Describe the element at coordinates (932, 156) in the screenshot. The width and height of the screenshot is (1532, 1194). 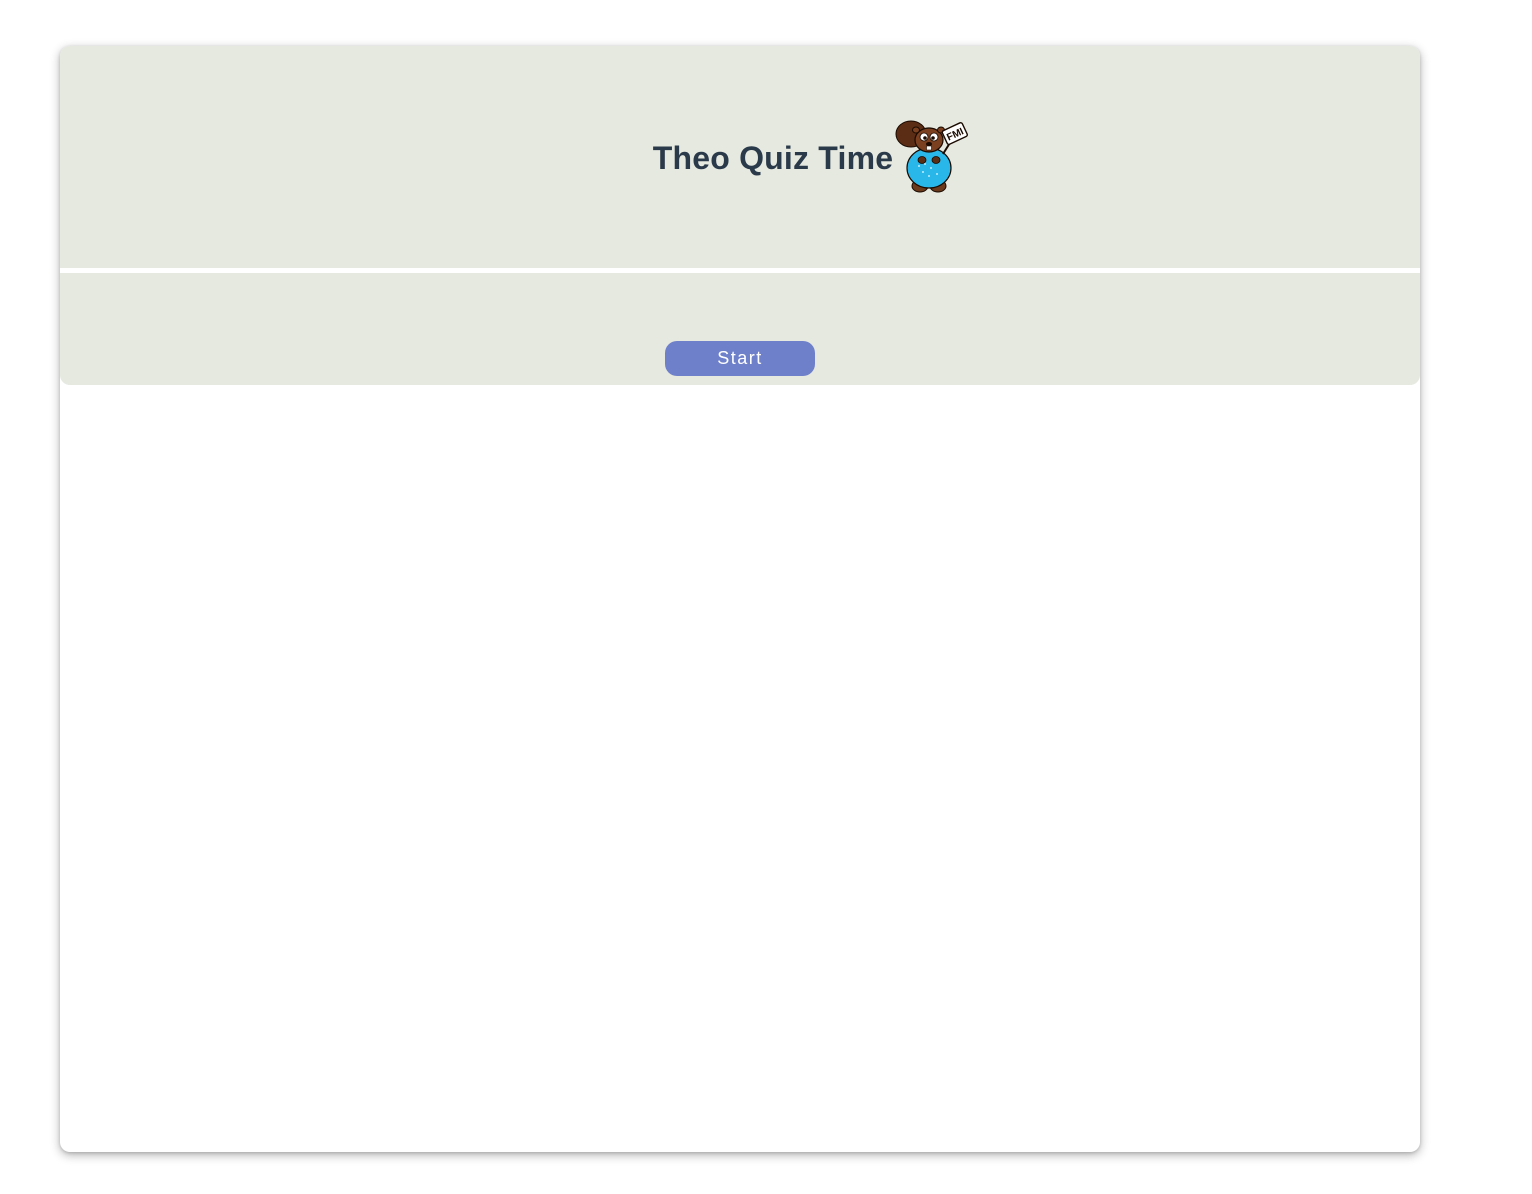
I see `beaver-mascot-icon: FMI` at that location.